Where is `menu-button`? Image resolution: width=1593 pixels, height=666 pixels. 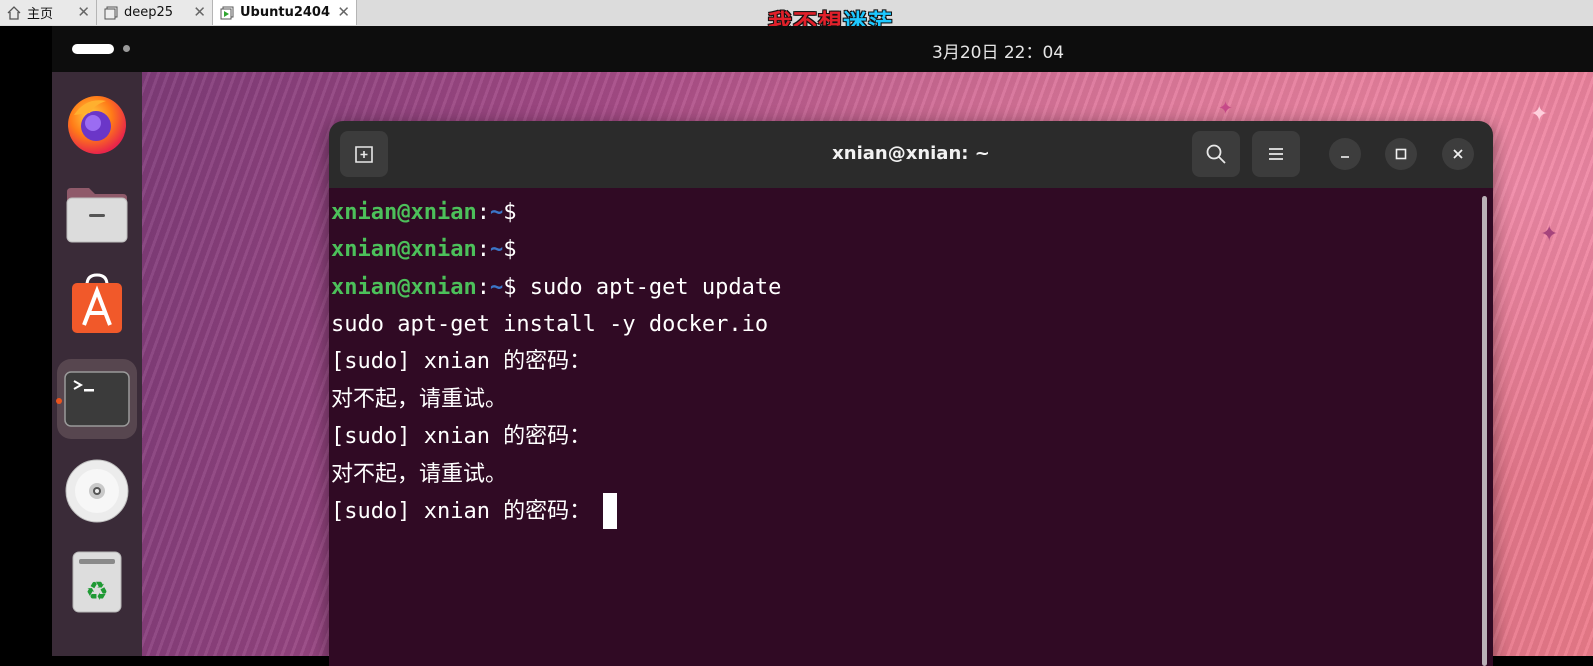
menu-button is located at coordinates (1276, 154).